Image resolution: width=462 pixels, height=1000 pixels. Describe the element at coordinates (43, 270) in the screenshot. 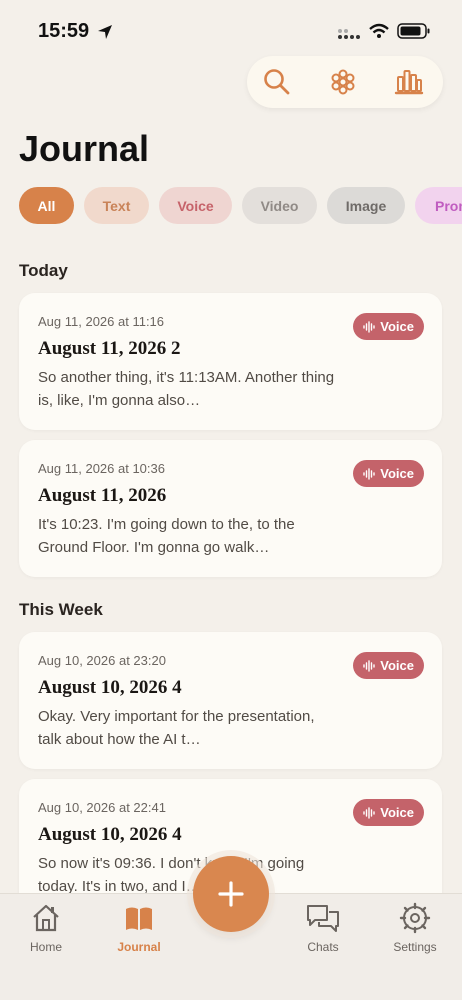

I see `section-title-today: Today` at that location.